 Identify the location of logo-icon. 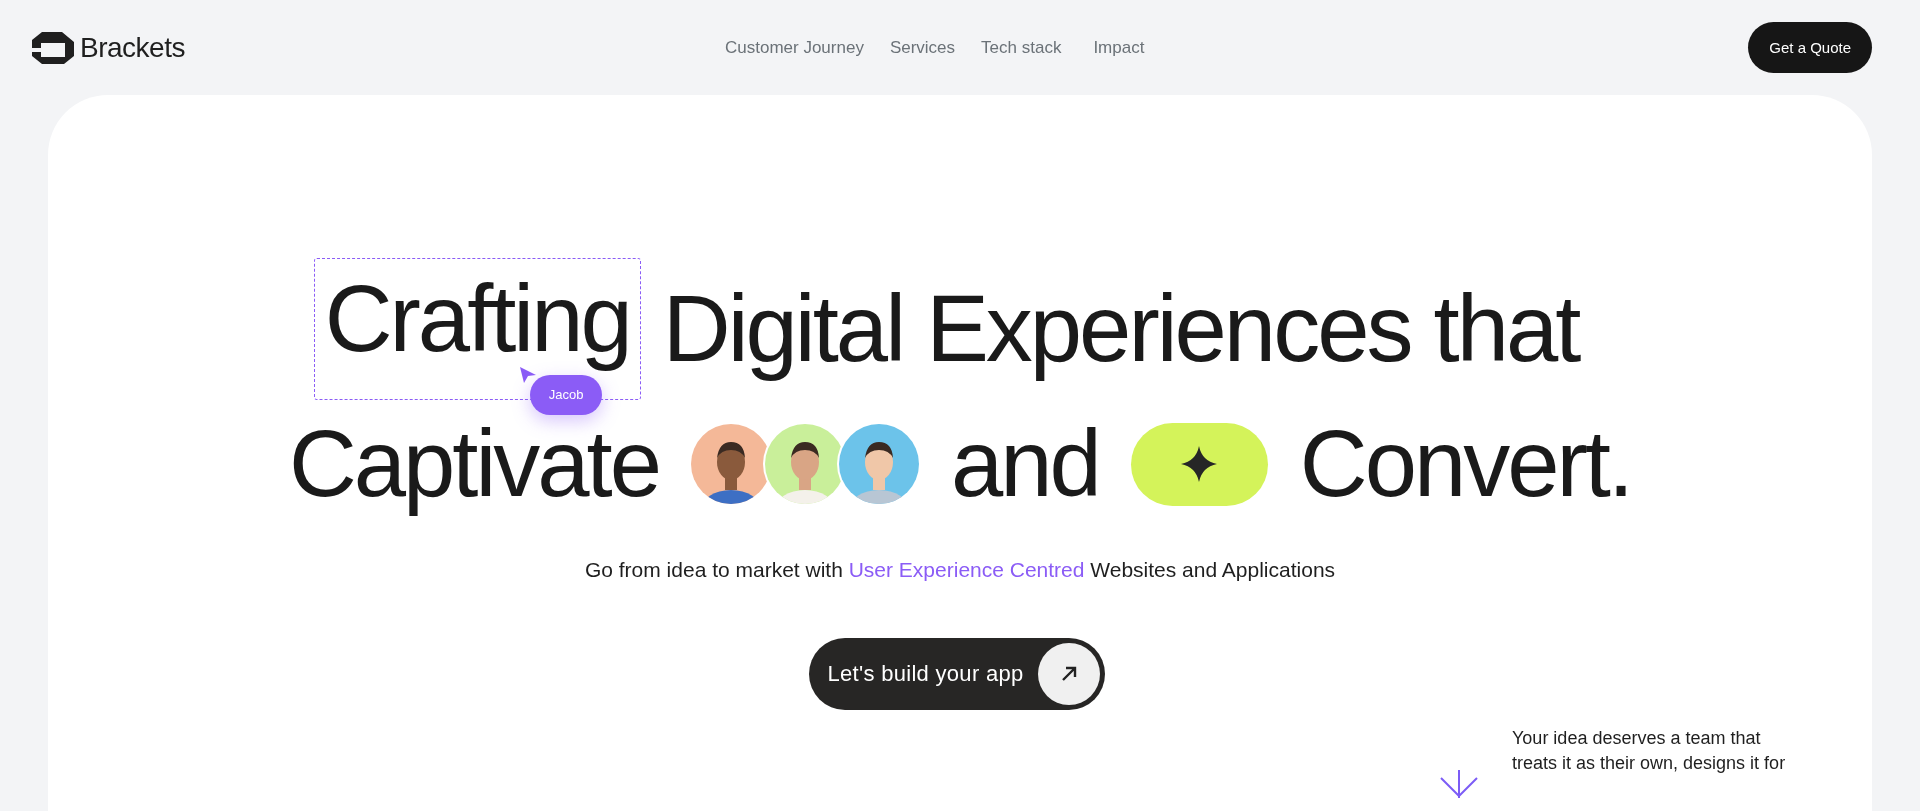
(53, 47).